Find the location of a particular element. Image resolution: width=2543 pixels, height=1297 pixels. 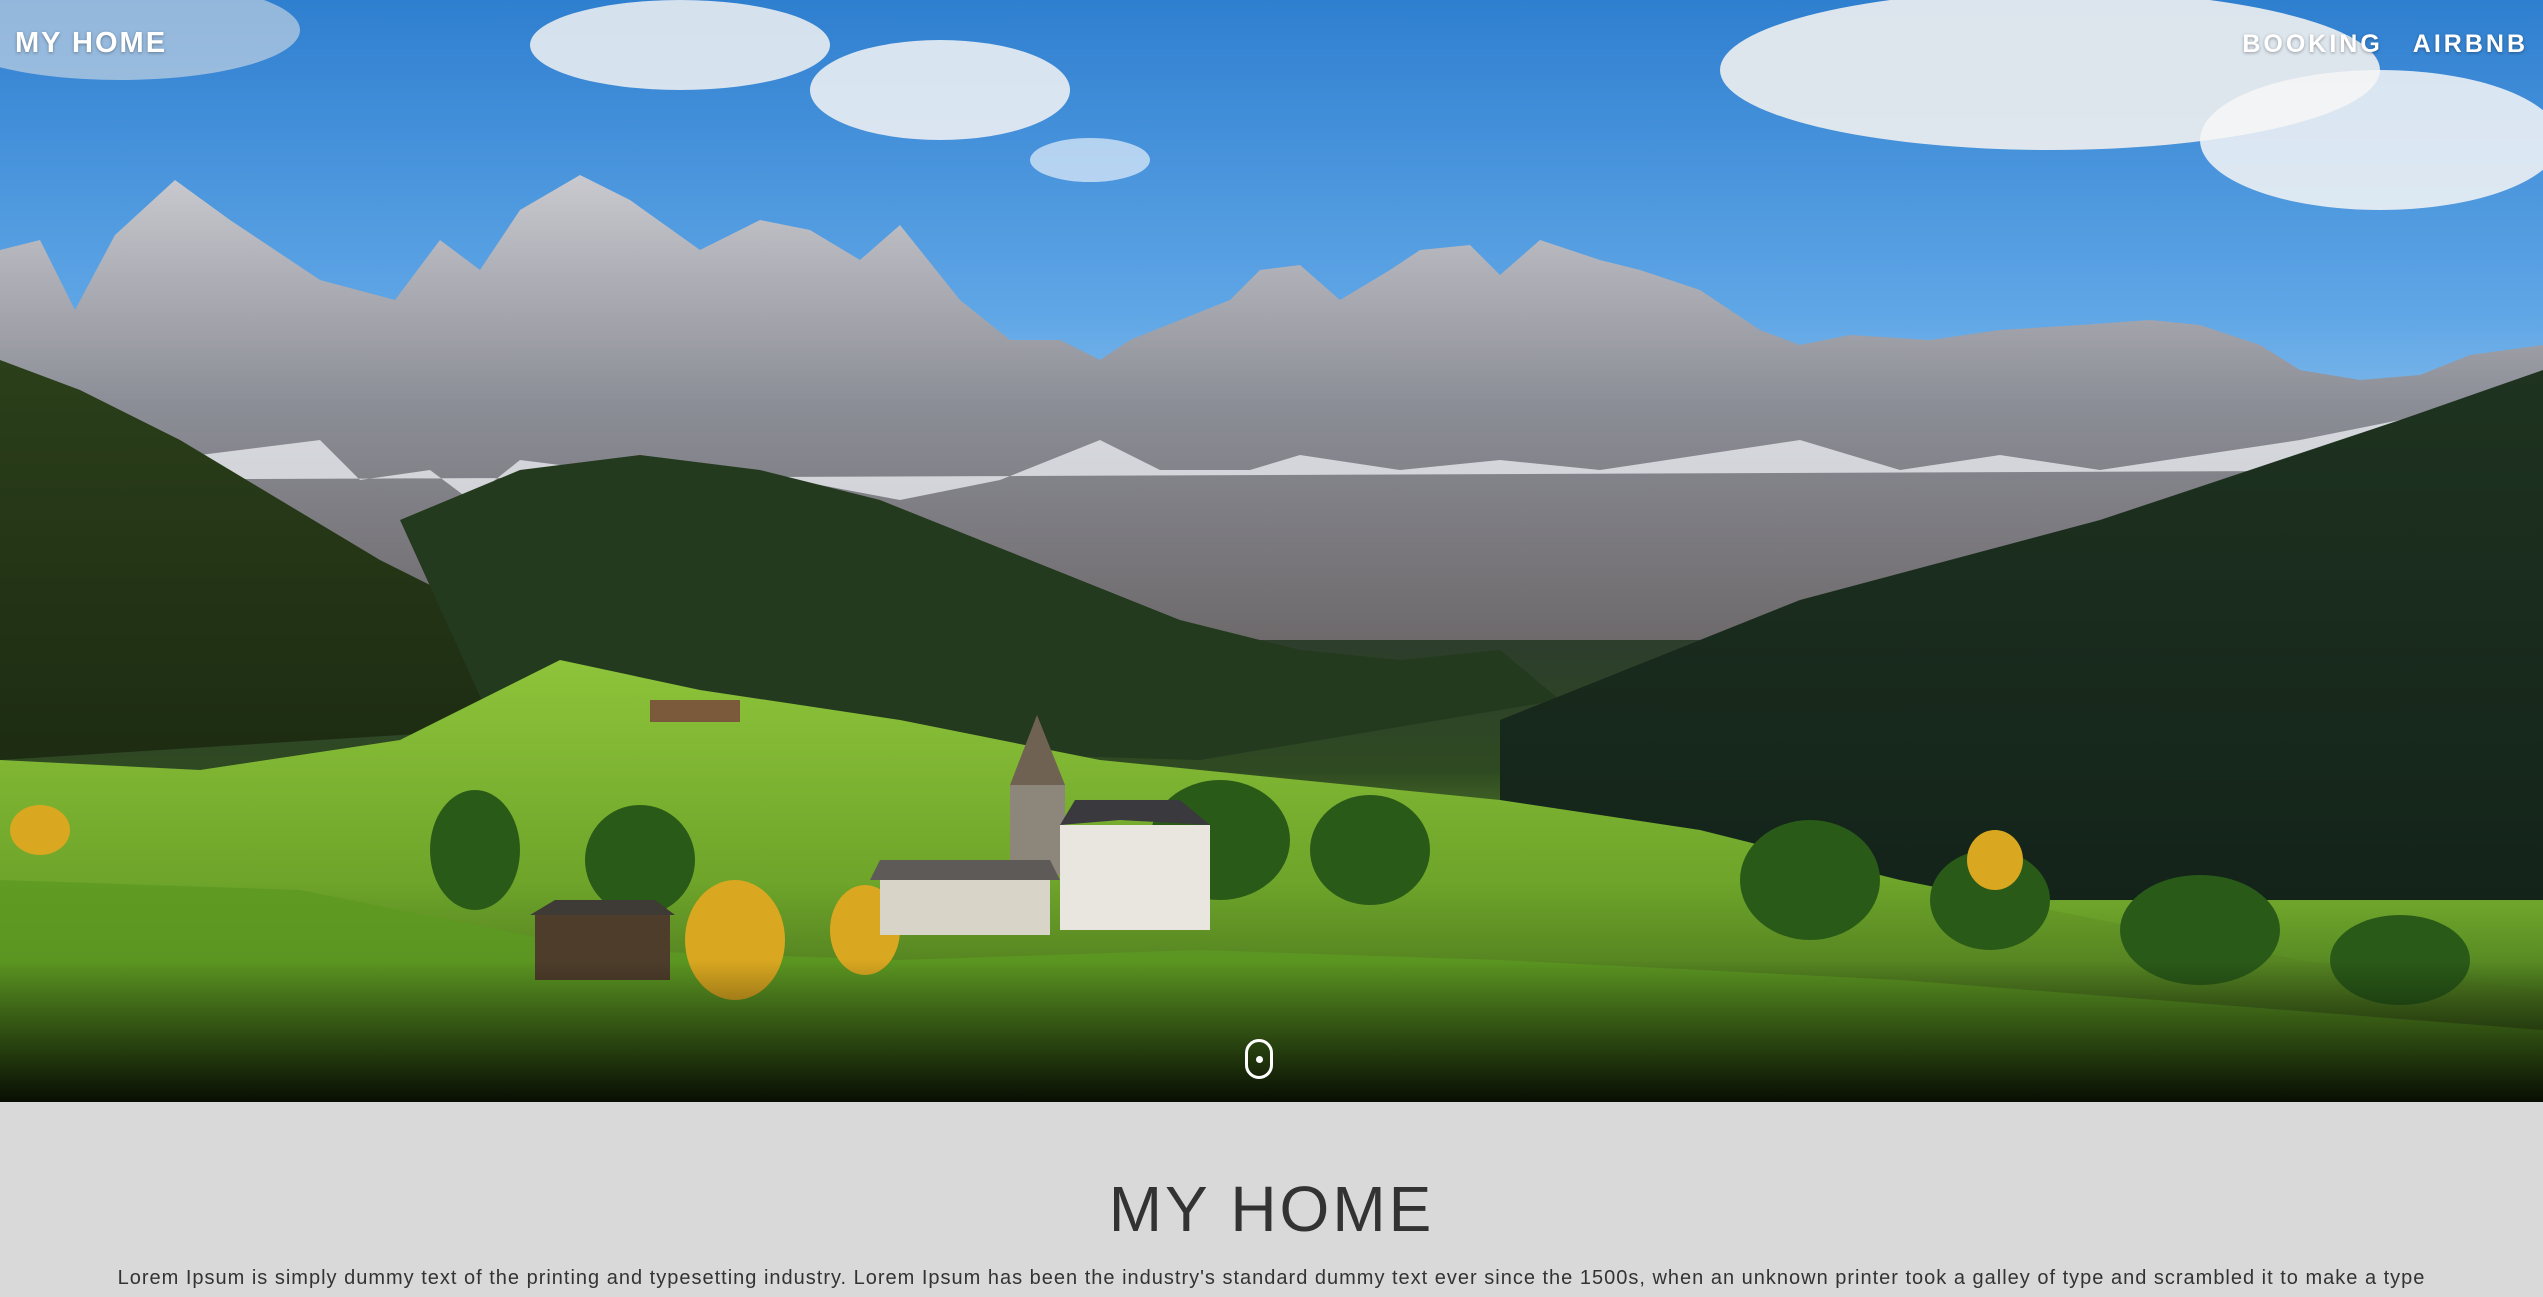

section-title: MY HOME is located at coordinates (1271, 1209).